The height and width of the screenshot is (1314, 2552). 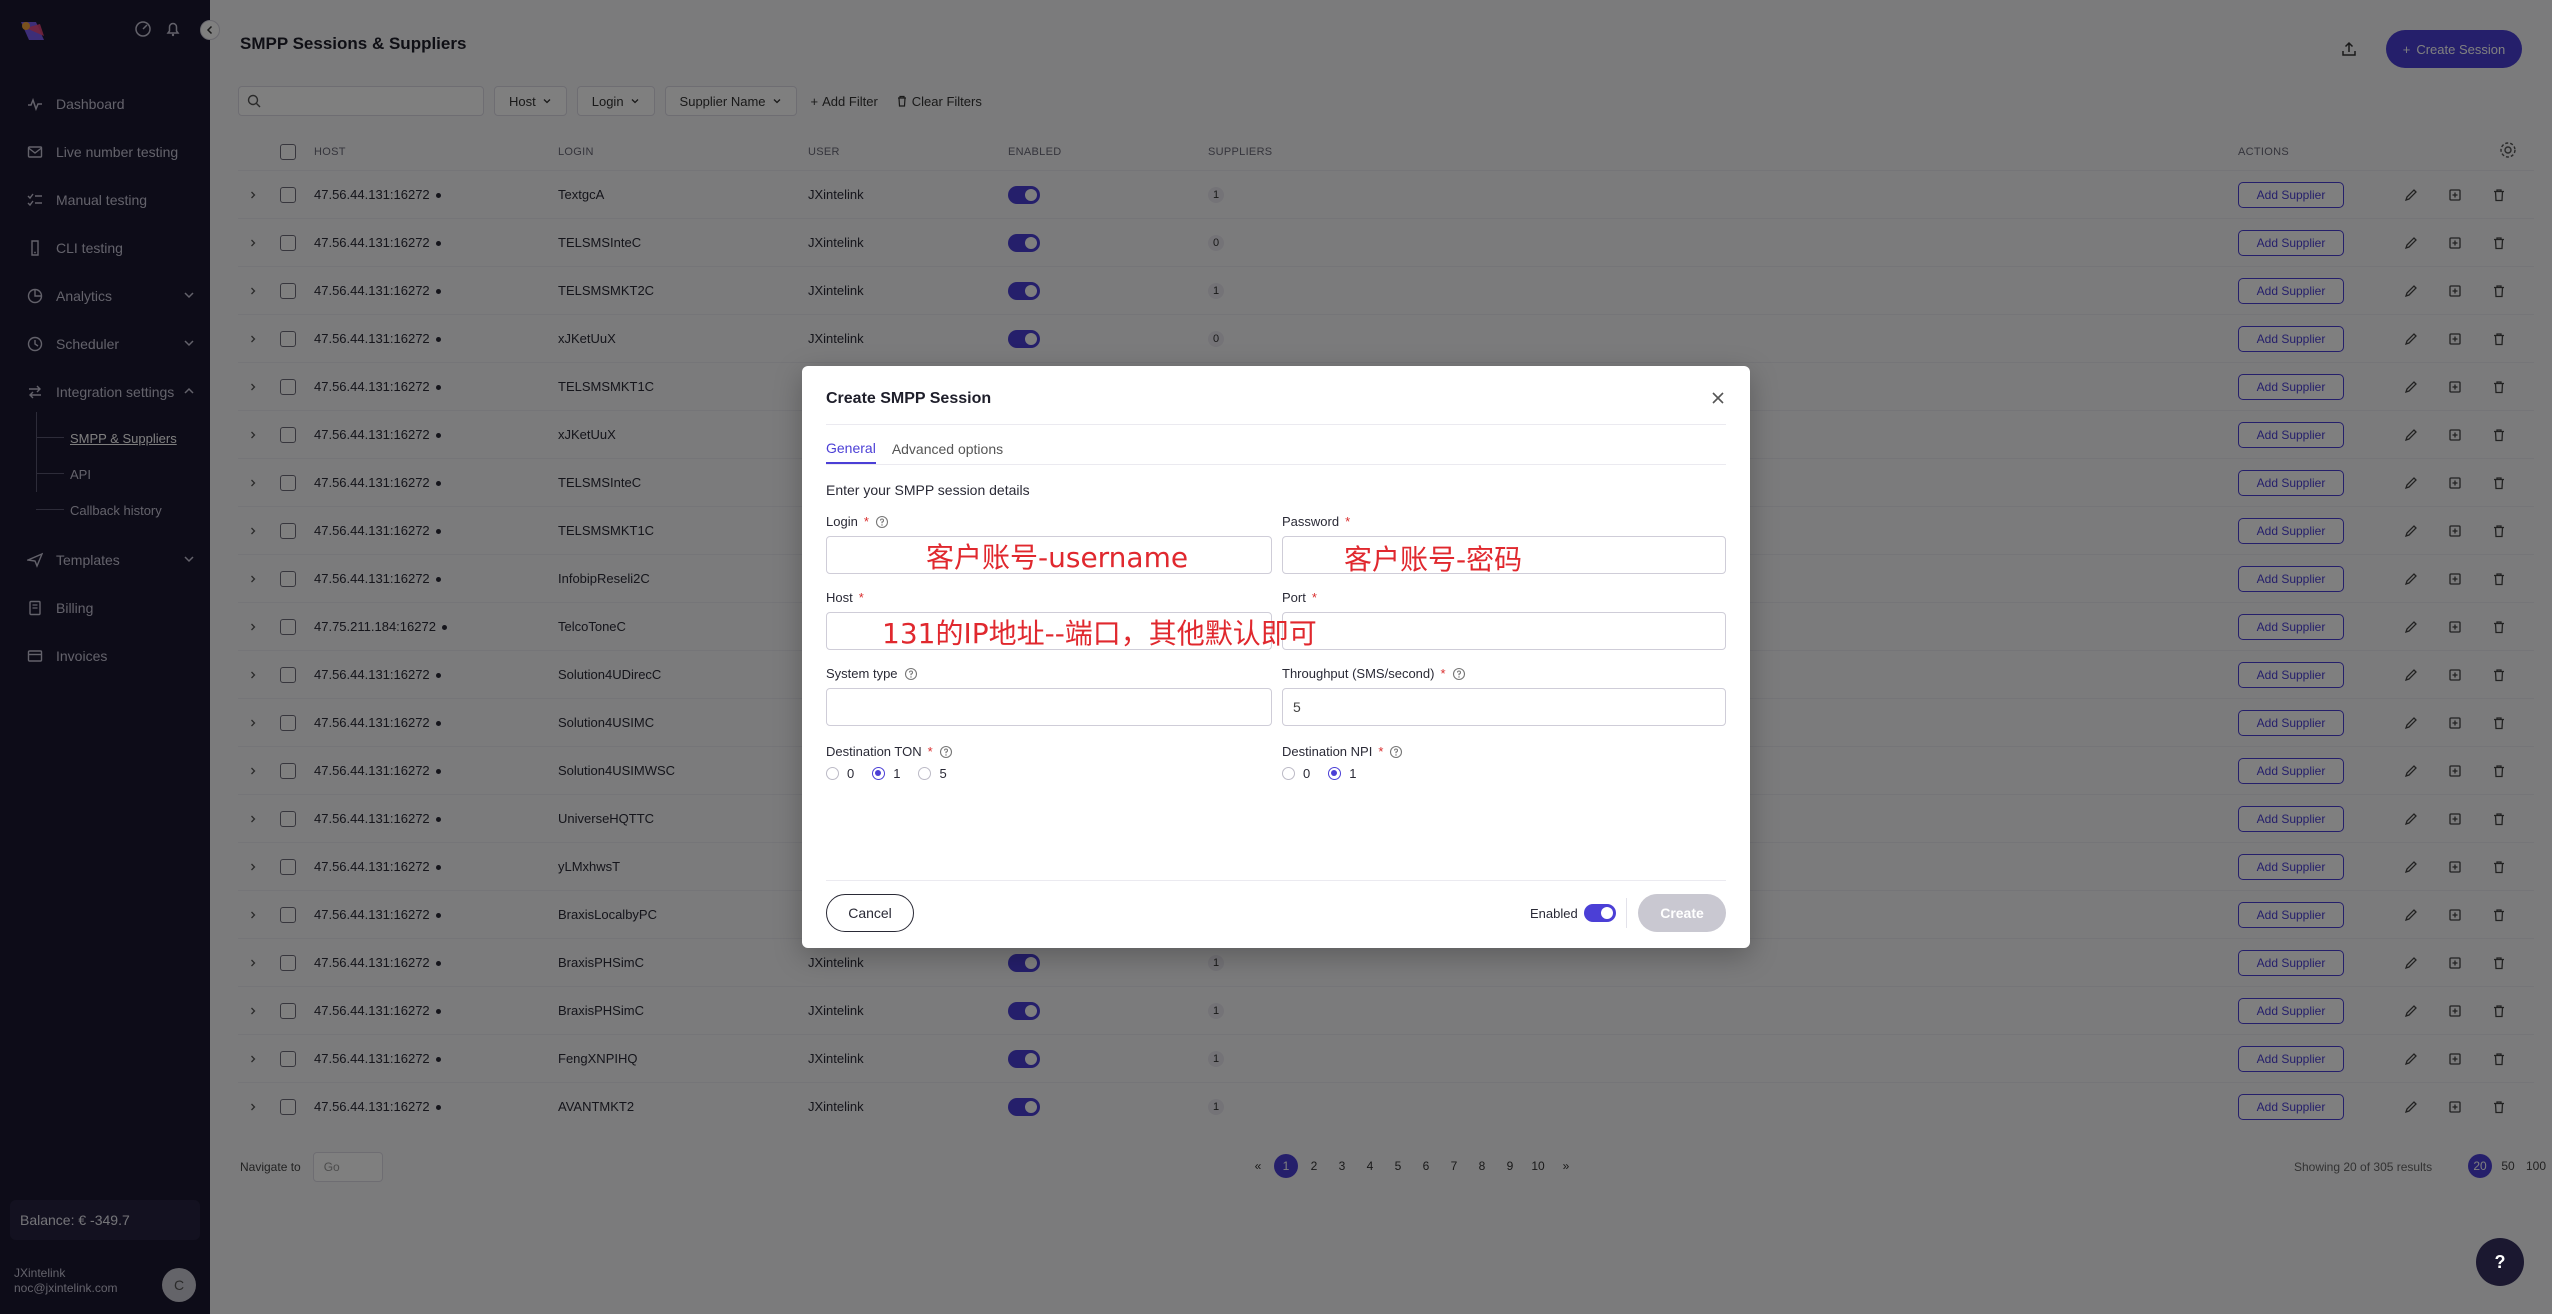 I want to click on throughput-label-text: Throughput (SMS/second), so click(x=1358, y=673).